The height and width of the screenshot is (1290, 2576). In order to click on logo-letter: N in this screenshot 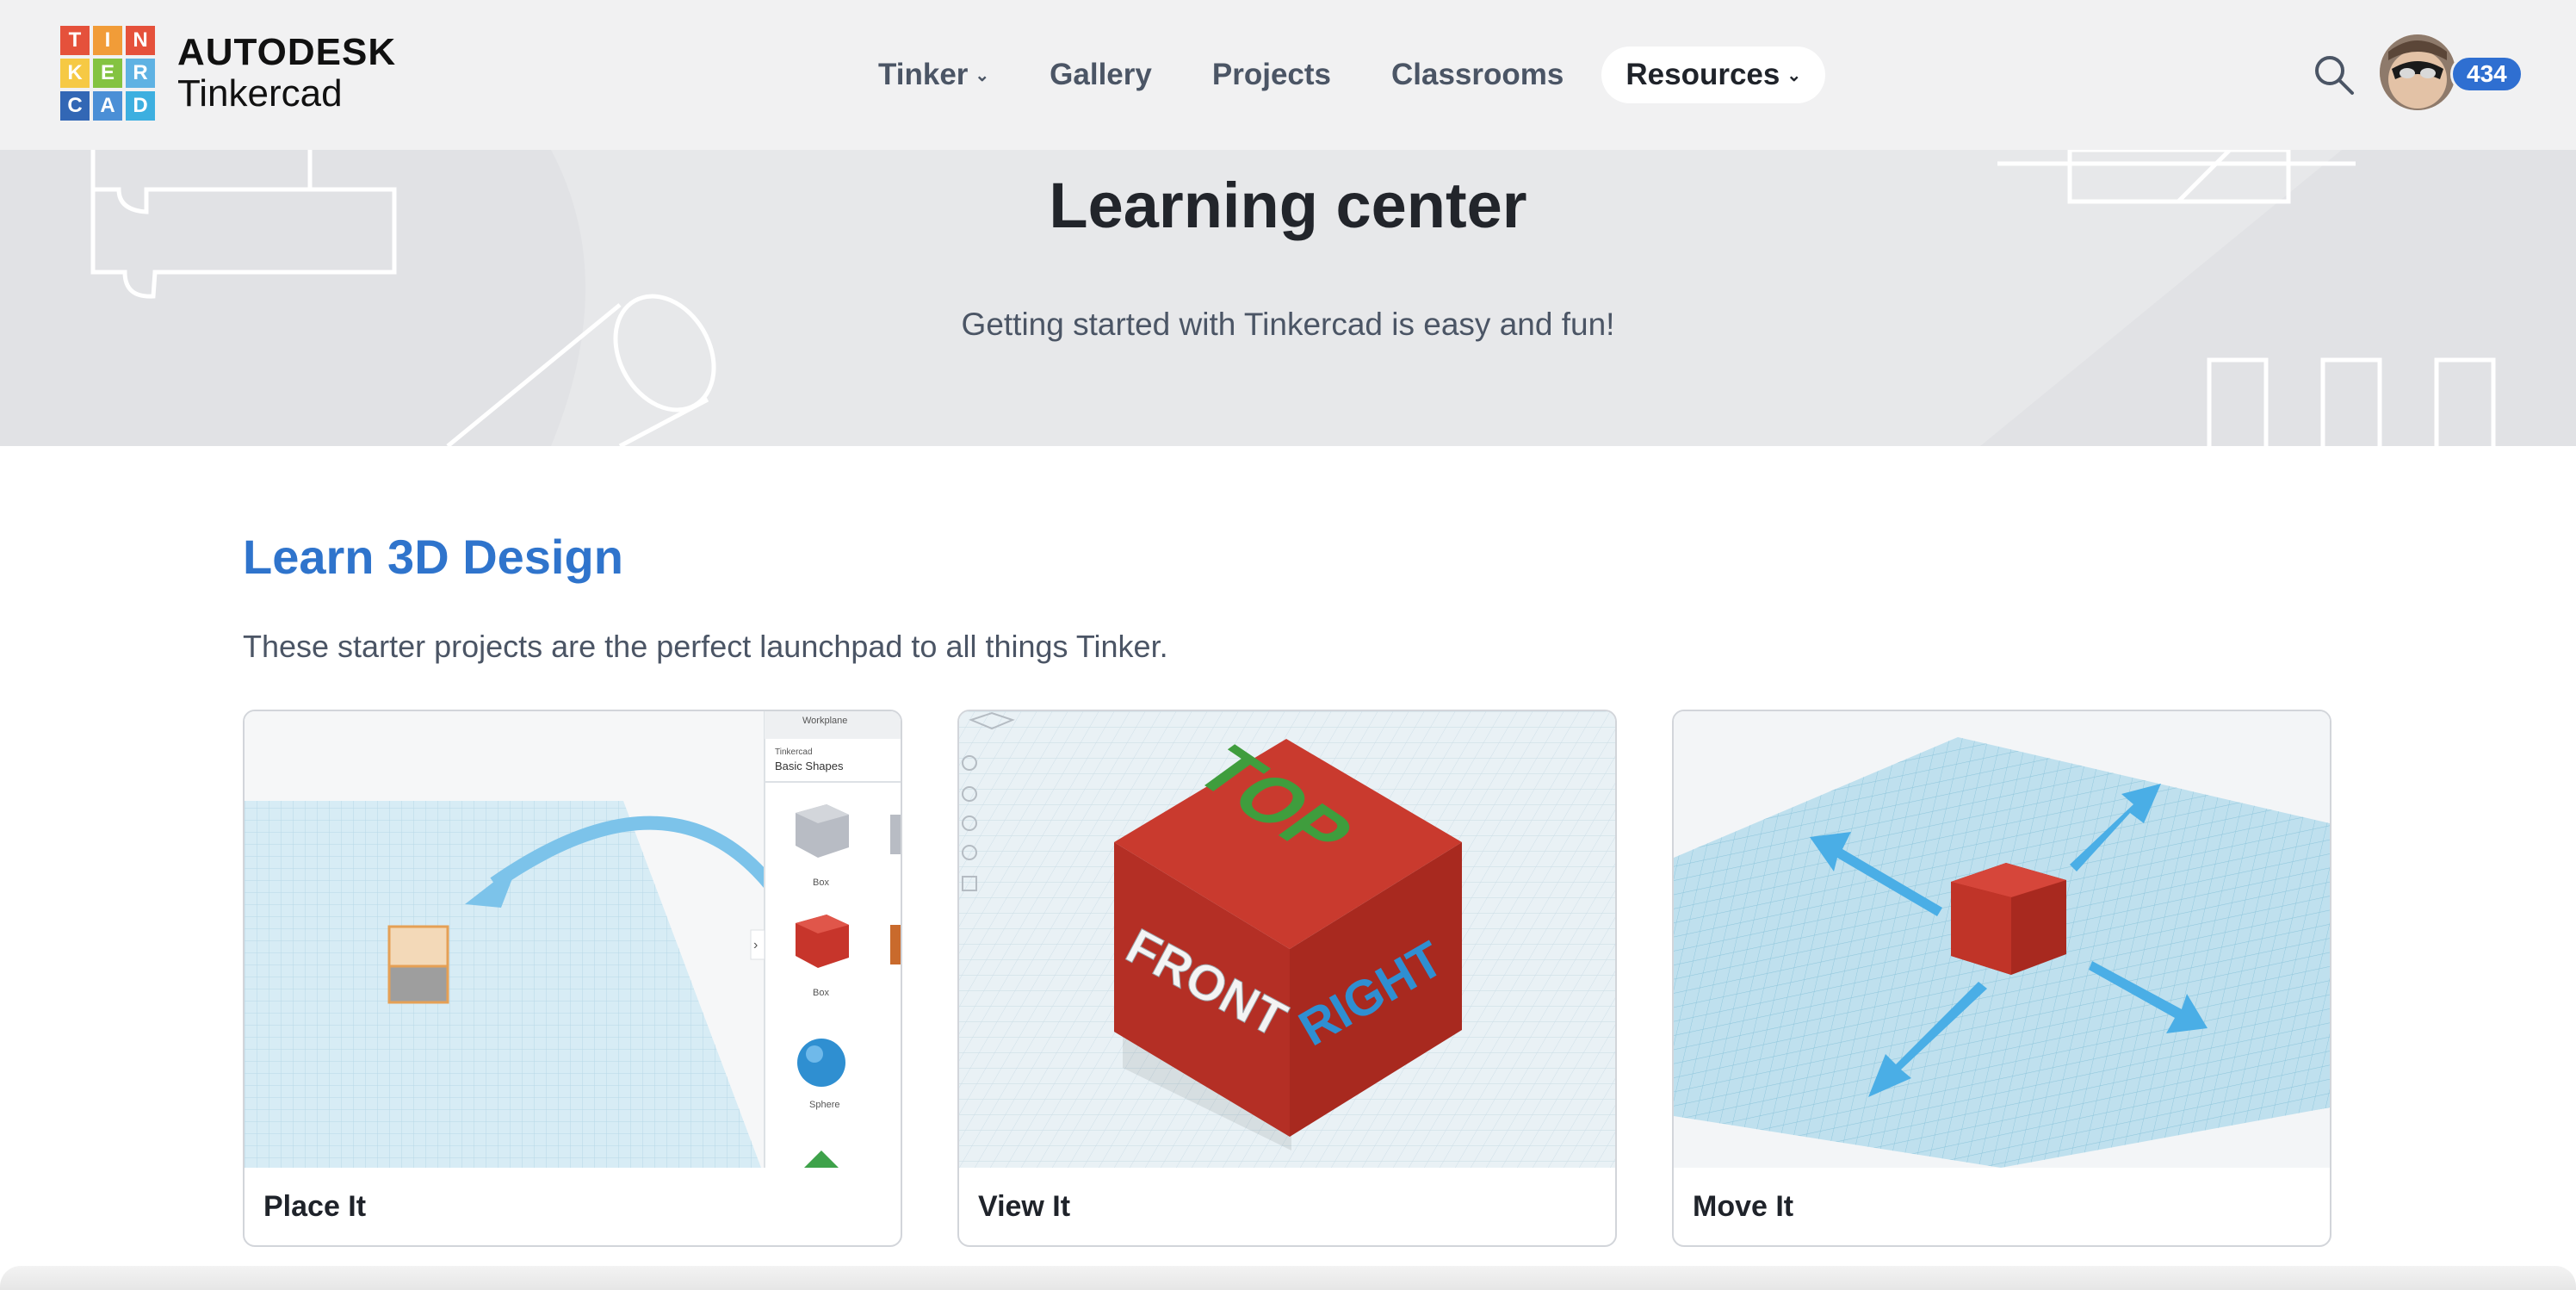, I will do `click(140, 40)`.